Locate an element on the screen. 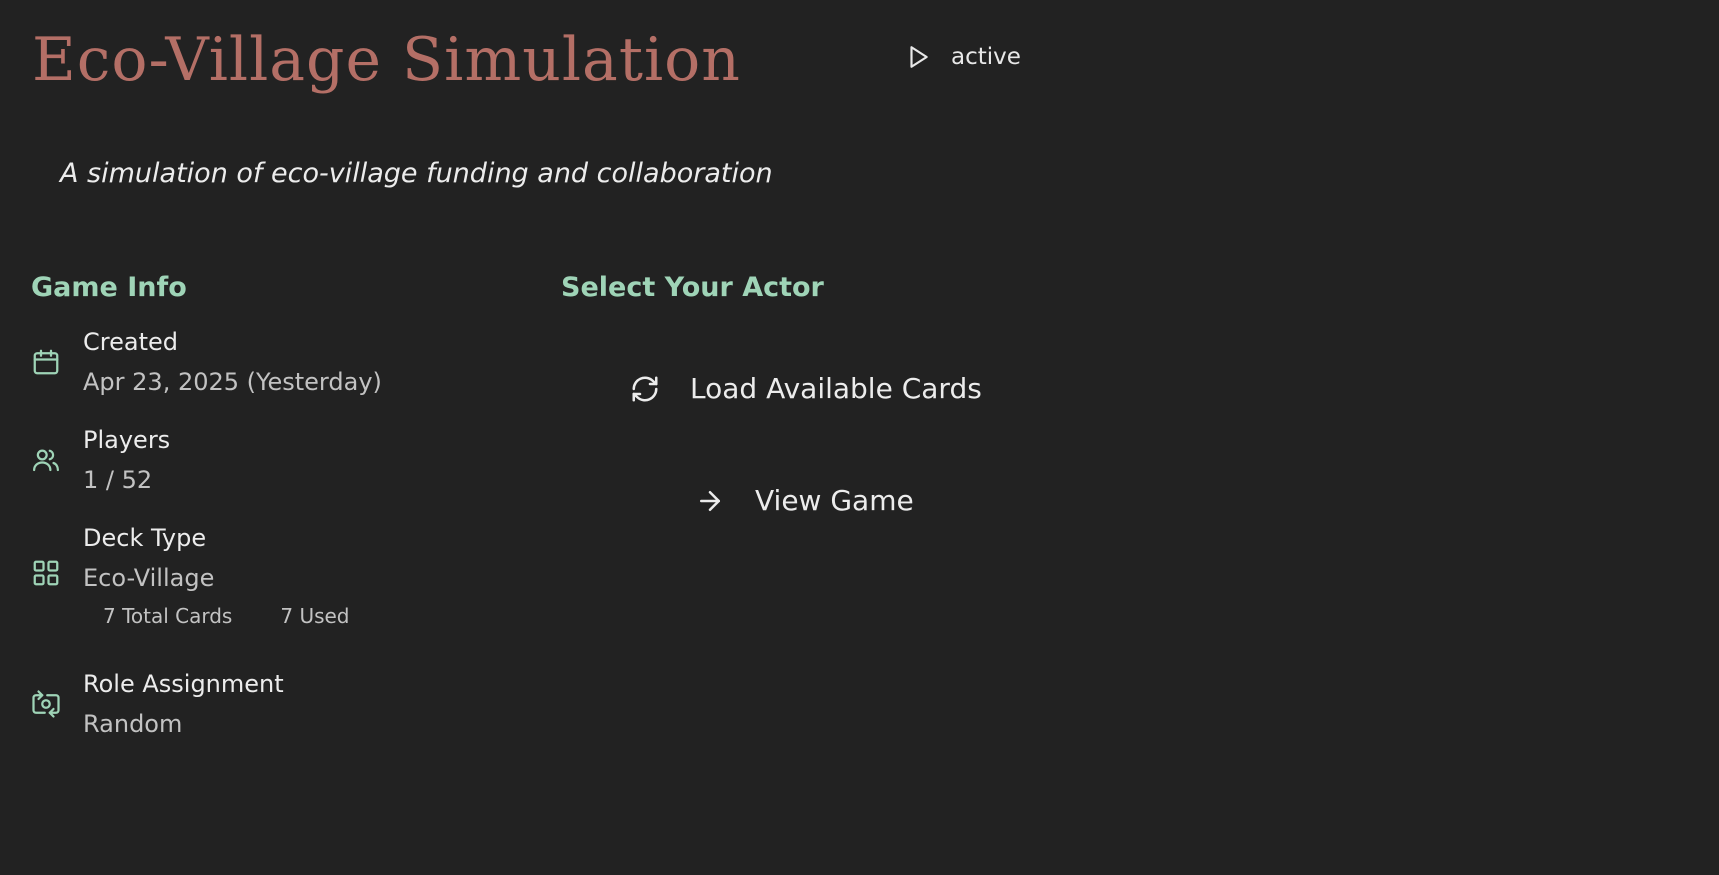  view-game-label: View Game is located at coordinates (834, 500).